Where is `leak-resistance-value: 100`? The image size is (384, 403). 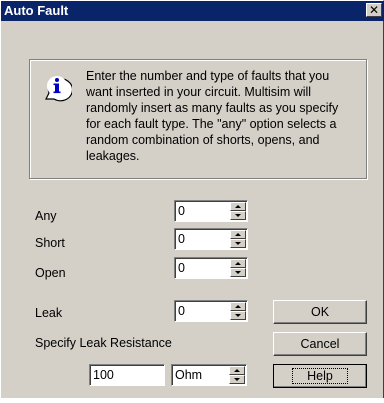
leak-resistance-value: 100 is located at coordinates (103, 375).